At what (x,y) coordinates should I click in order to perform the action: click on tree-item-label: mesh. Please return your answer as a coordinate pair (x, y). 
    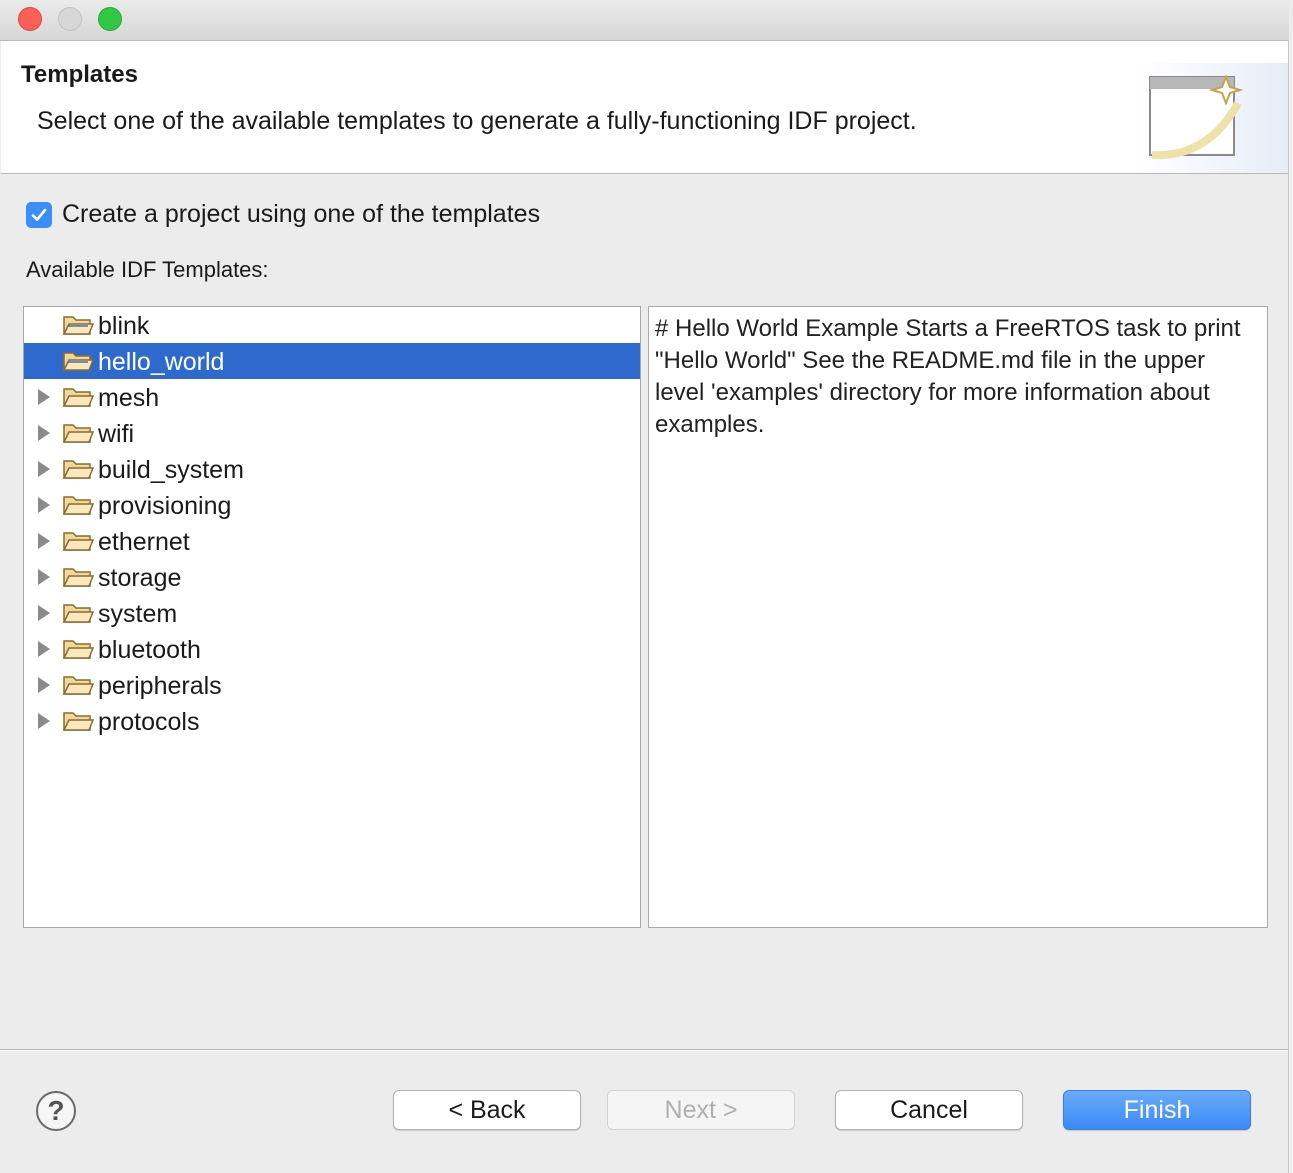
    Looking at the image, I should click on (129, 398).